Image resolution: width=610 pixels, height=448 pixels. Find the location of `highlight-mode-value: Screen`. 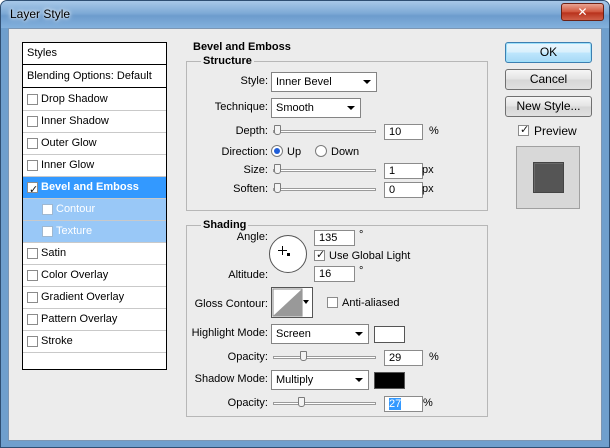

highlight-mode-value: Screen is located at coordinates (293, 334).